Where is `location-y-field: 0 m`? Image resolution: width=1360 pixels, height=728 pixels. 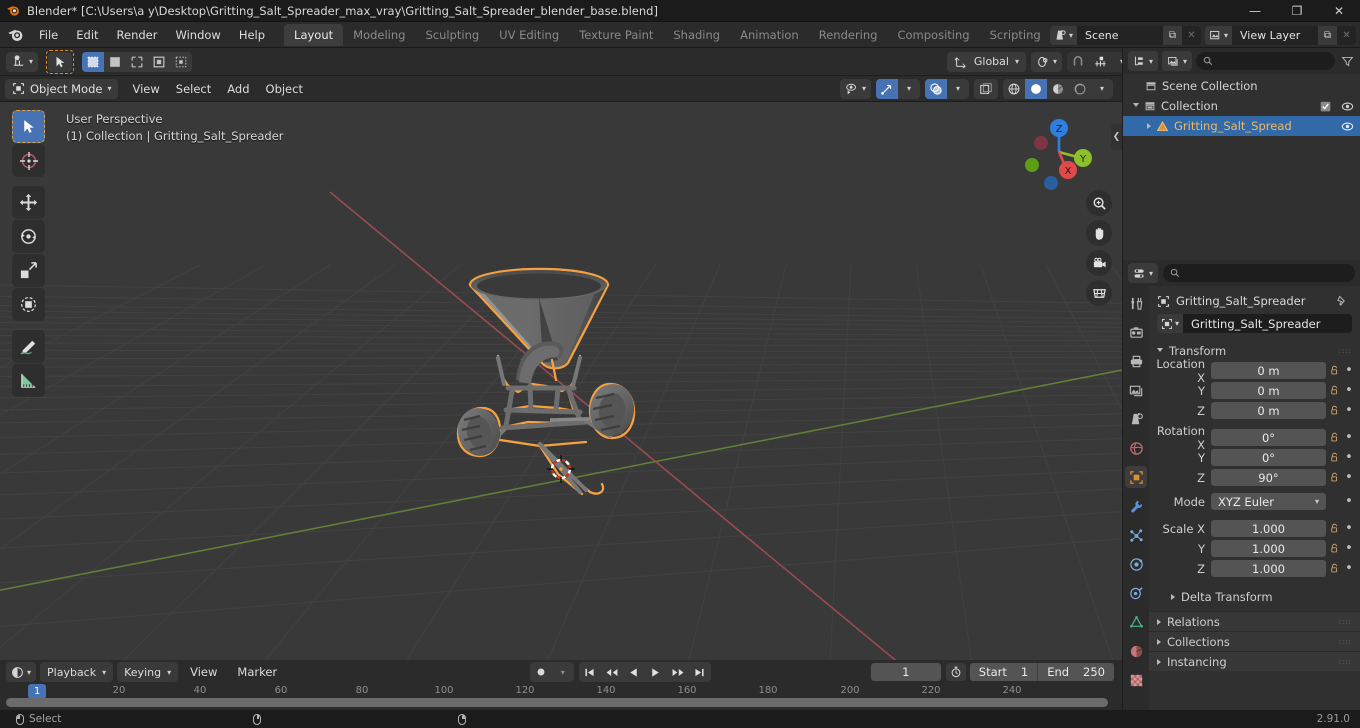
location-y-field: 0 m is located at coordinates (1268, 390).